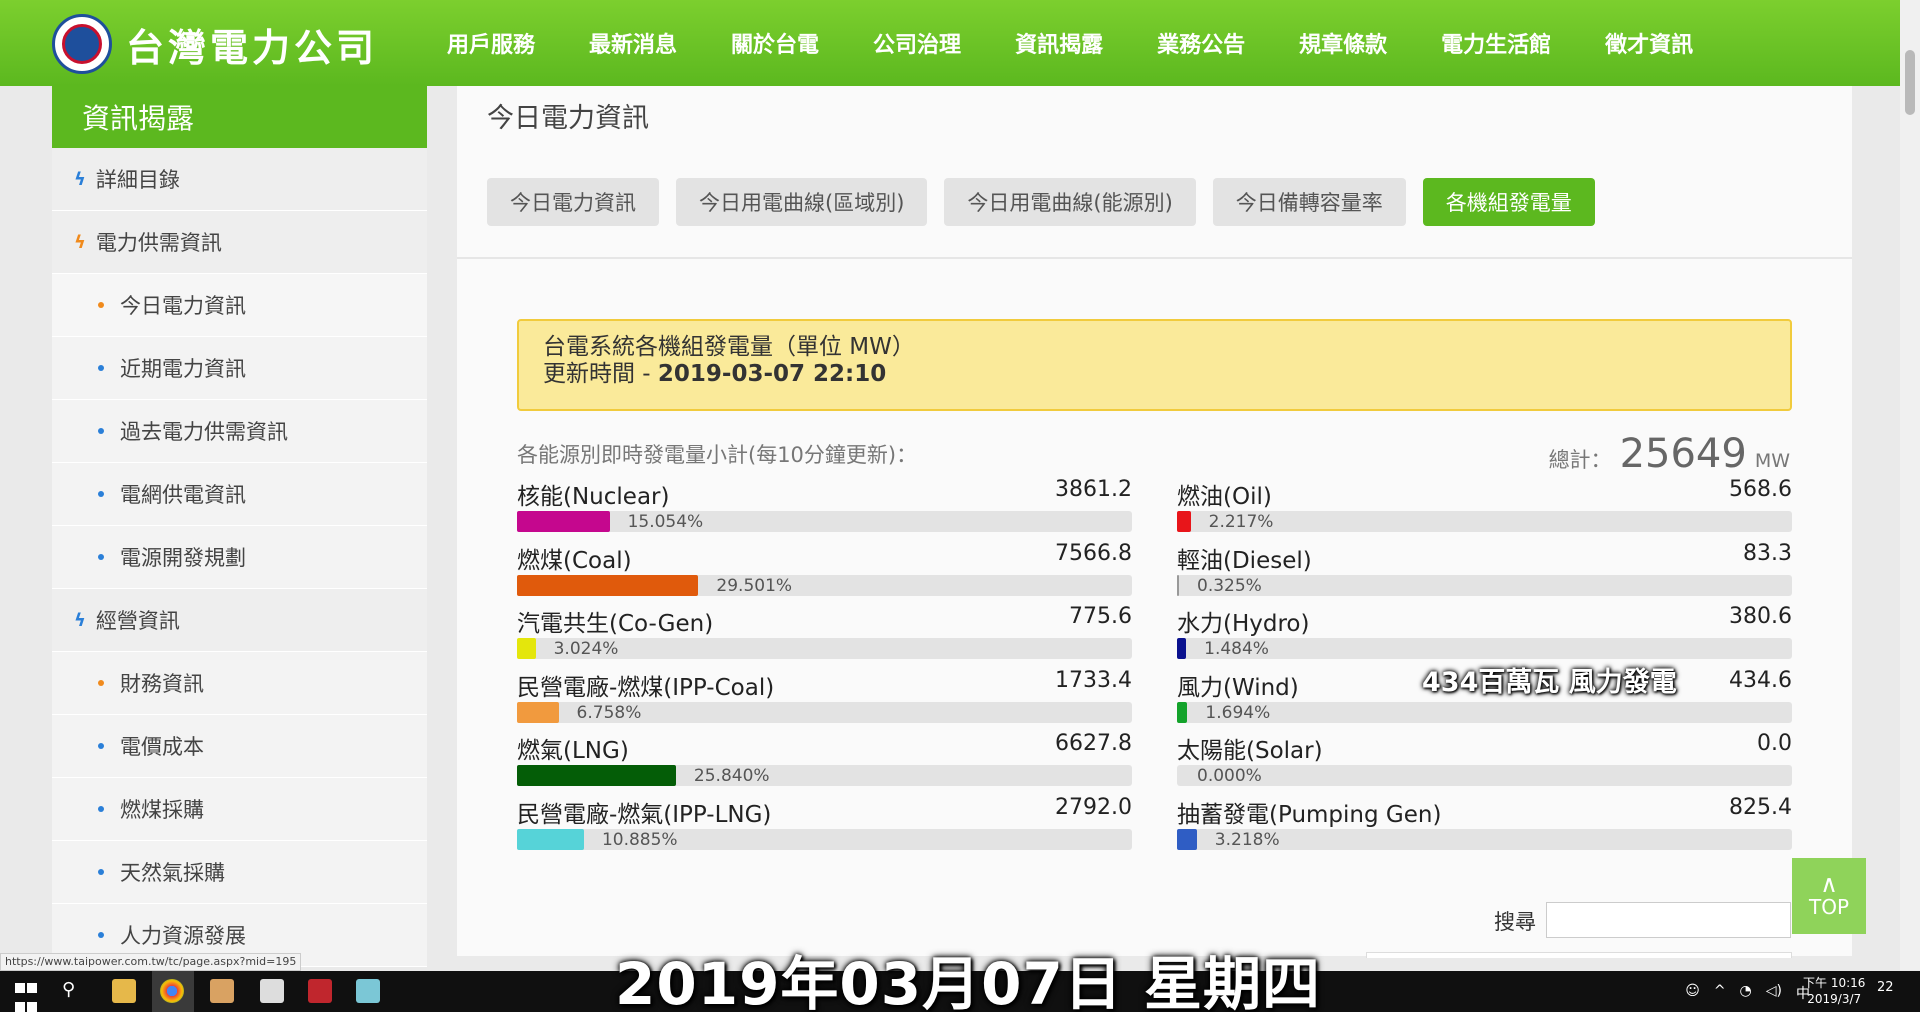 The height and width of the screenshot is (1012, 1920). What do you see at coordinates (1343, 43) in the screenshot?
I see `nav-item-regulations: 規章條款` at bounding box center [1343, 43].